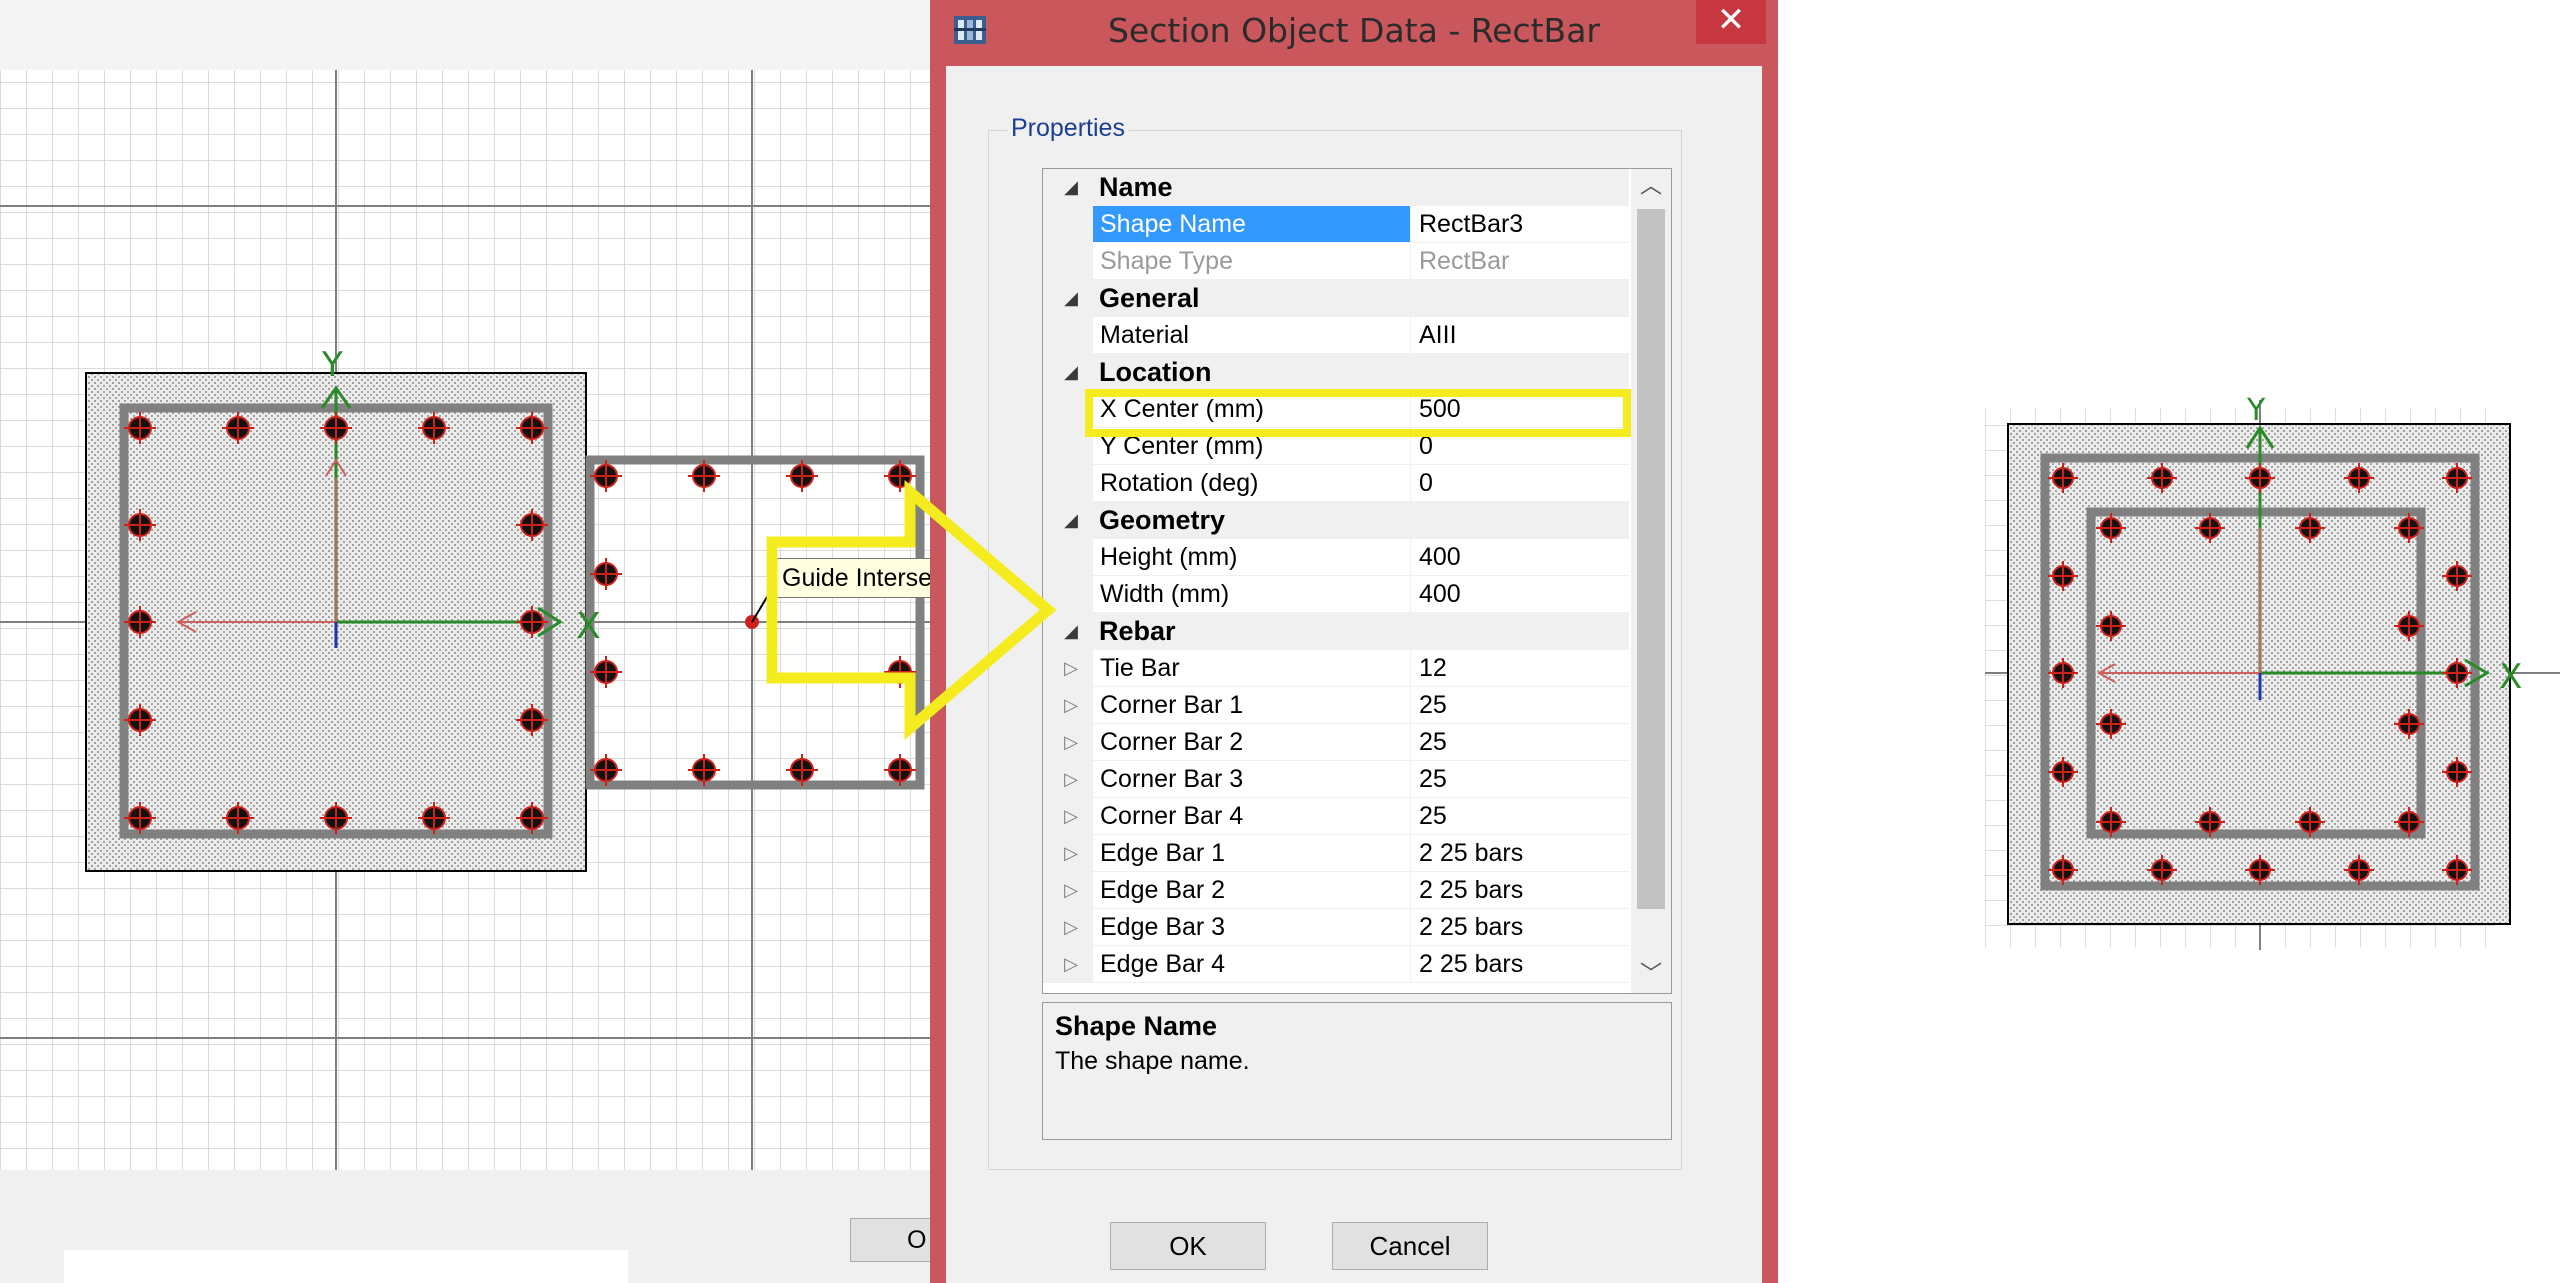  Describe the element at coordinates (2256, 410) in the screenshot. I see `y-axis-label-right: Y` at that location.